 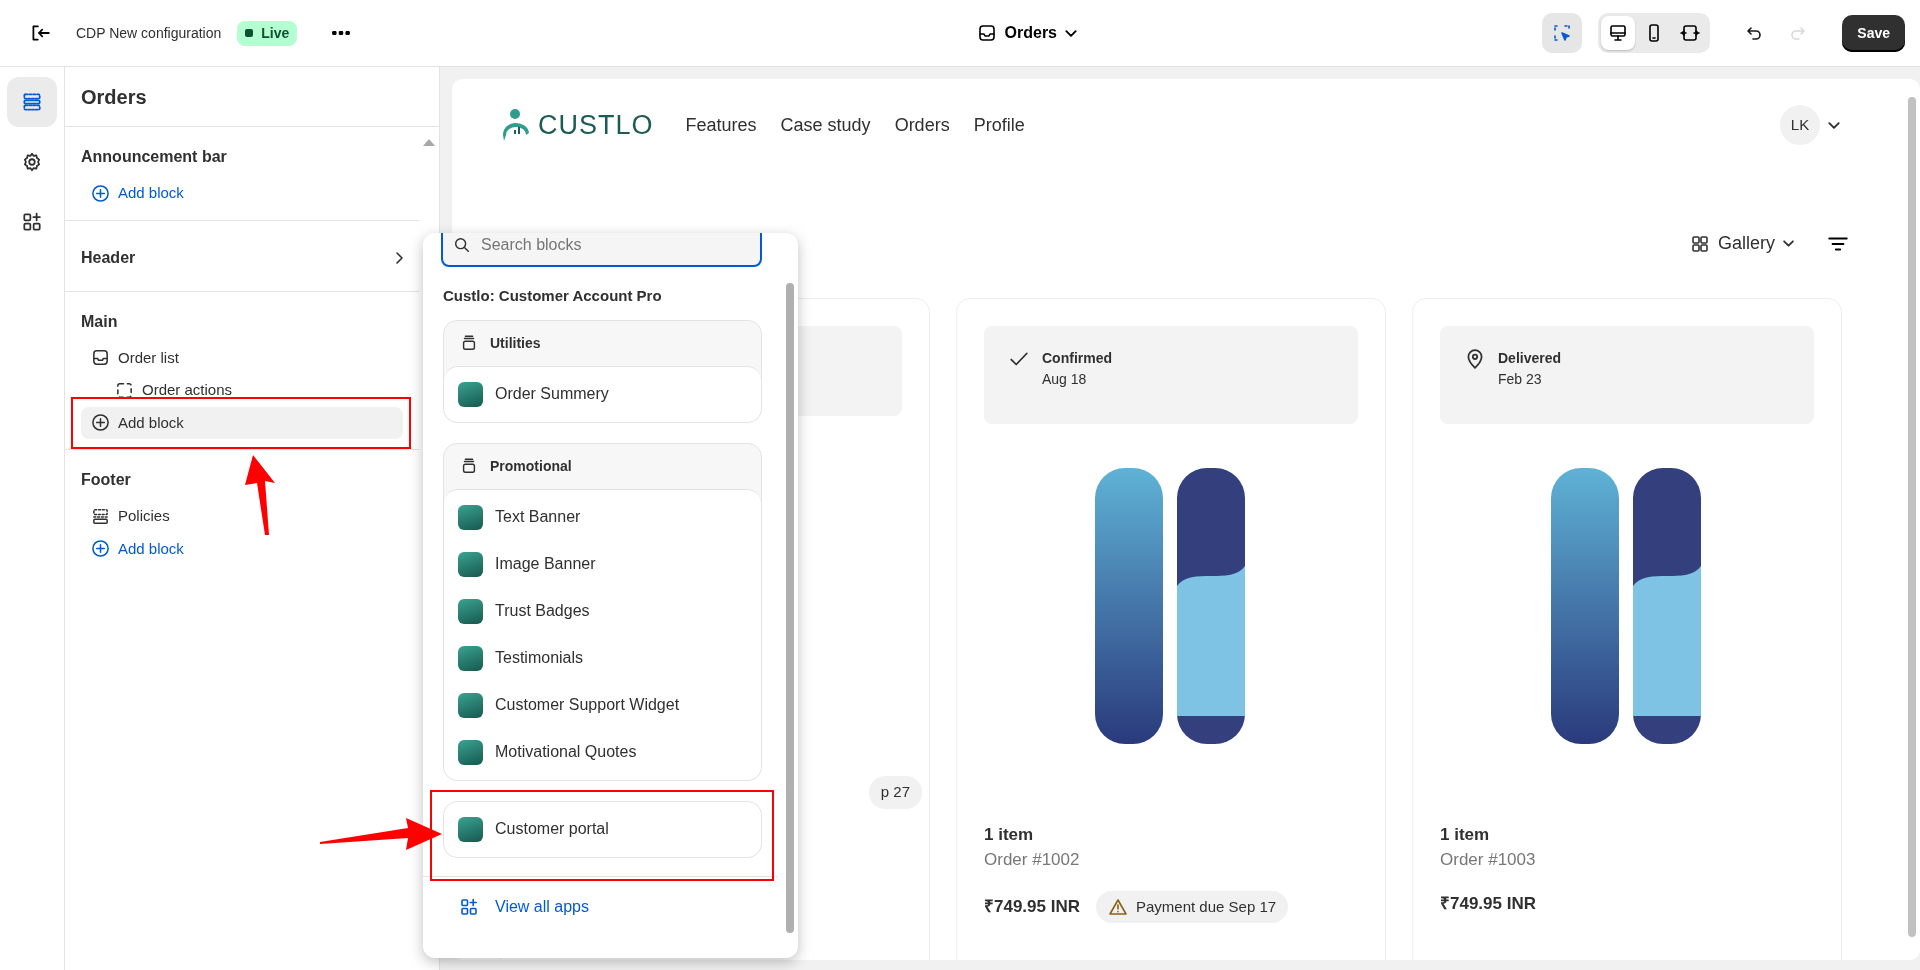 I want to click on template-selector: Orders, so click(x=1026, y=33).